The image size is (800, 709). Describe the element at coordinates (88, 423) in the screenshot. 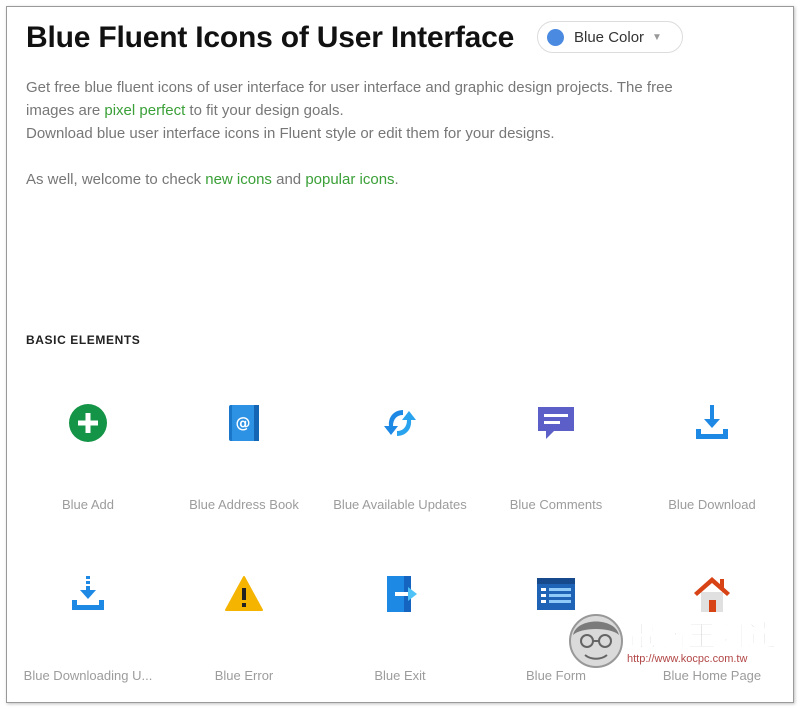

I see `add-icon` at that location.